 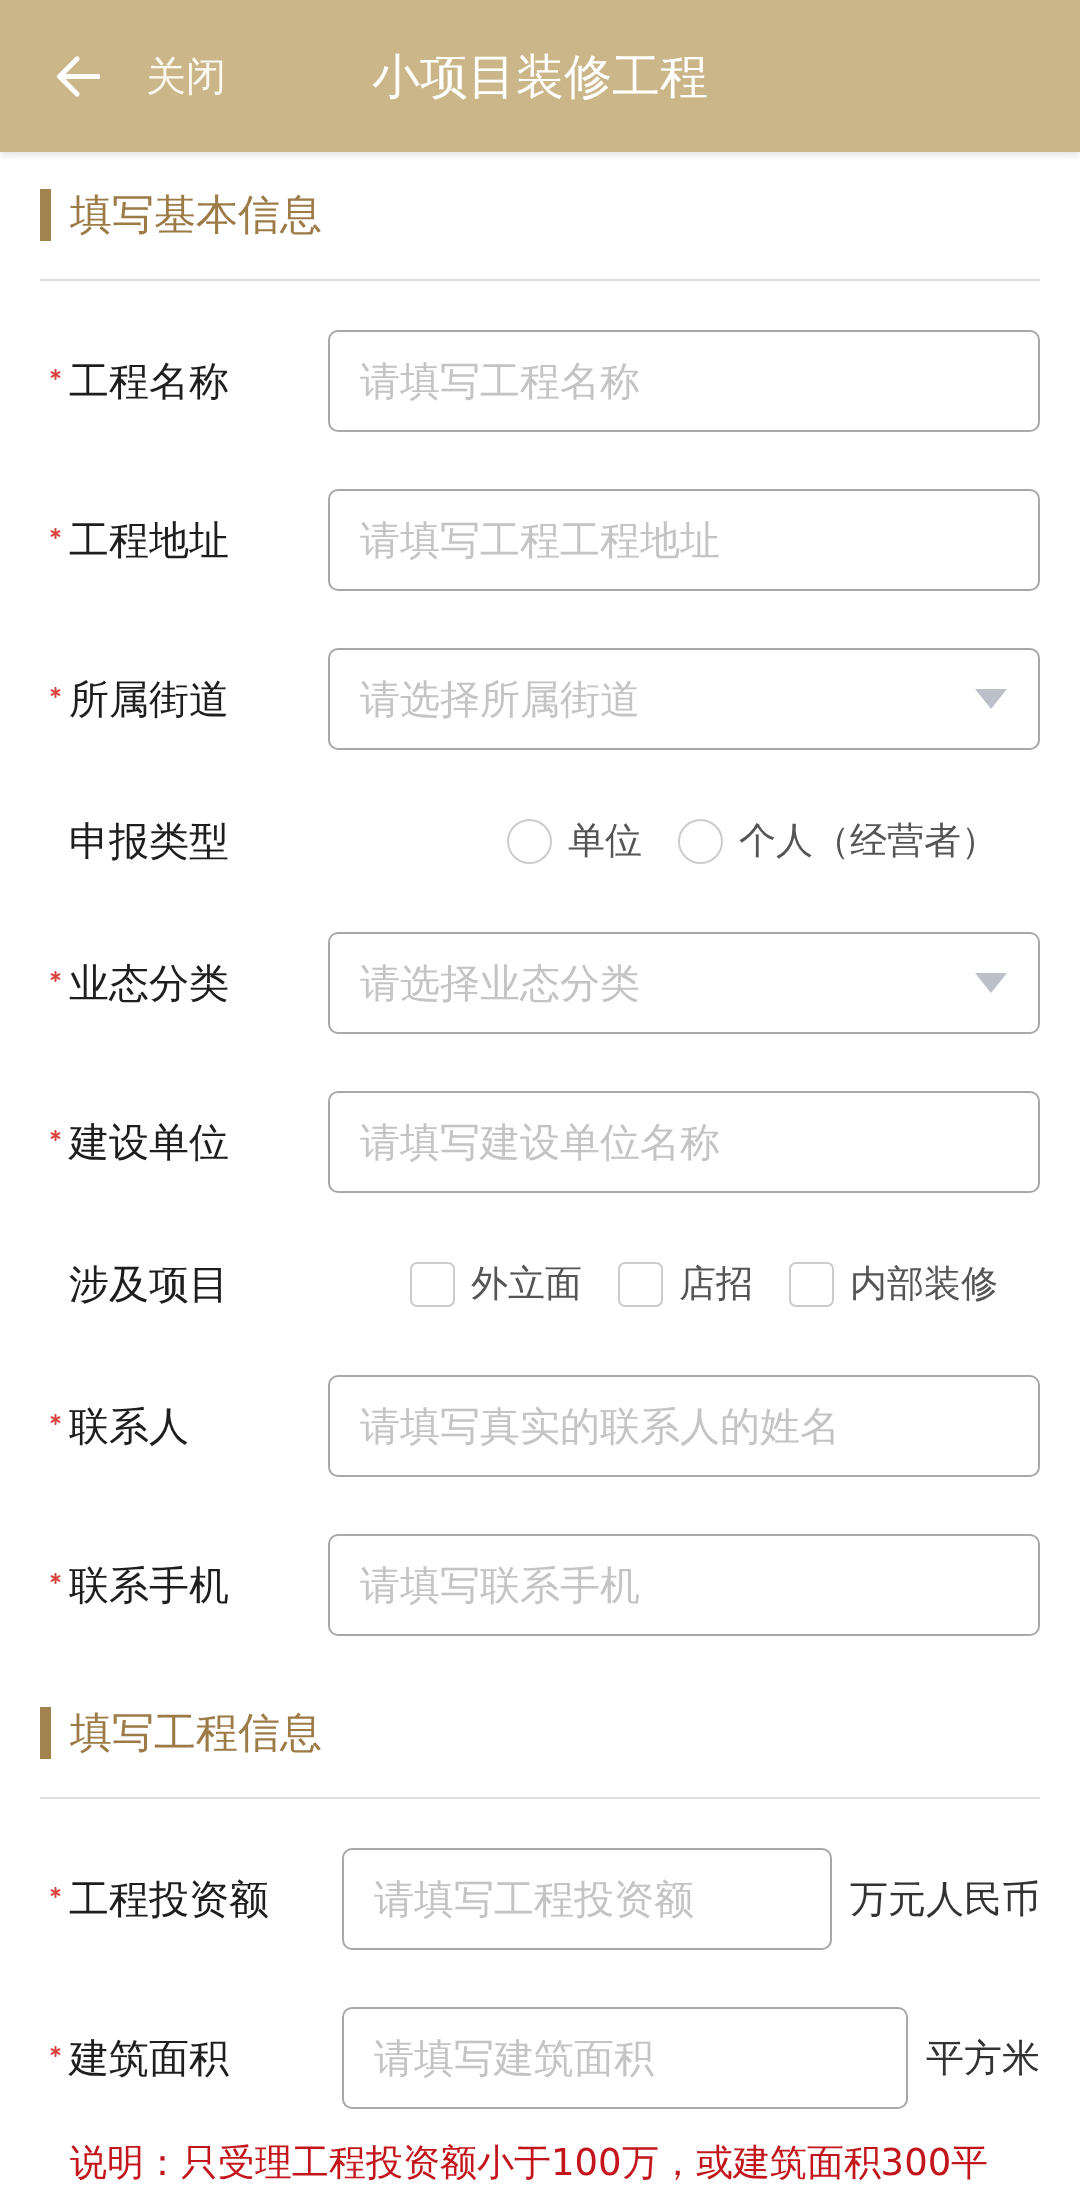 I want to click on field-label: 所属街道, so click(x=149, y=699).